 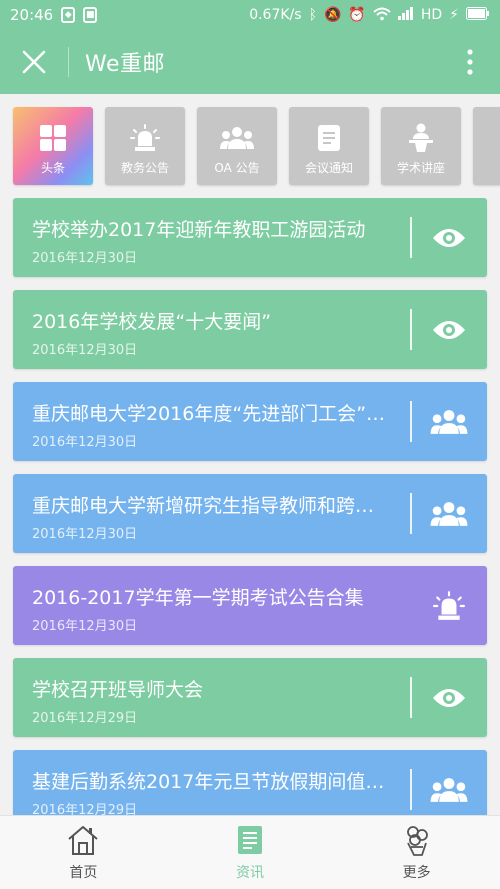 What do you see at coordinates (312, 15) in the screenshot?
I see `bluetooth-icon: ᛒ` at bounding box center [312, 15].